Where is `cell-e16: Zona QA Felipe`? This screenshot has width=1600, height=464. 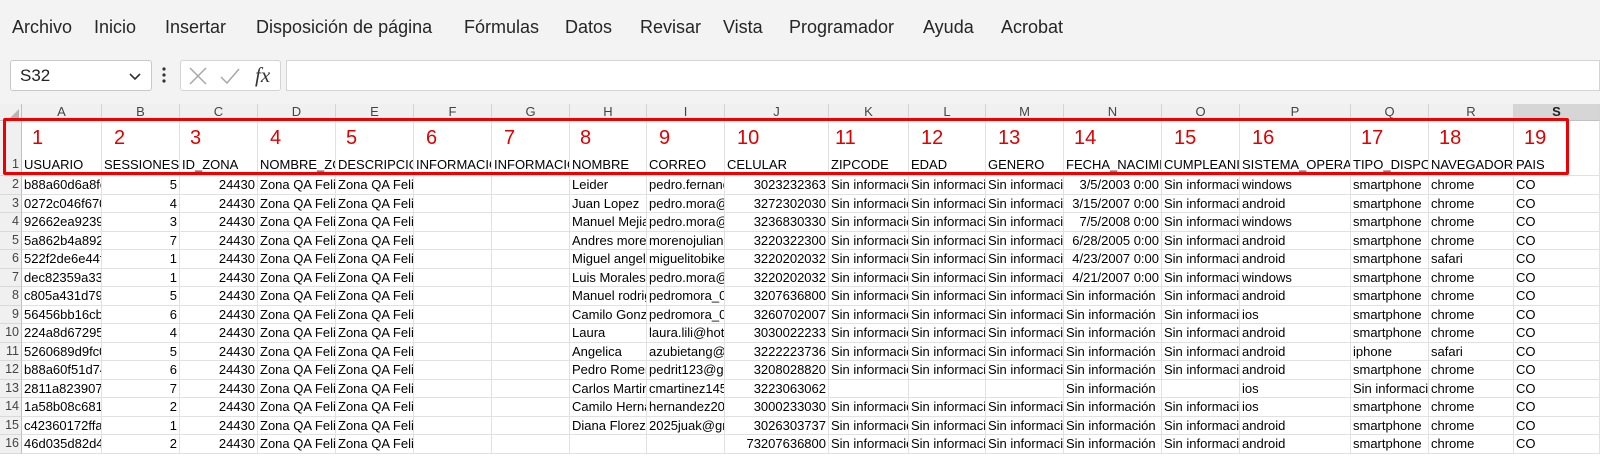
cell-e16: Zona QA Felipe is located at coordinates (375, 444).